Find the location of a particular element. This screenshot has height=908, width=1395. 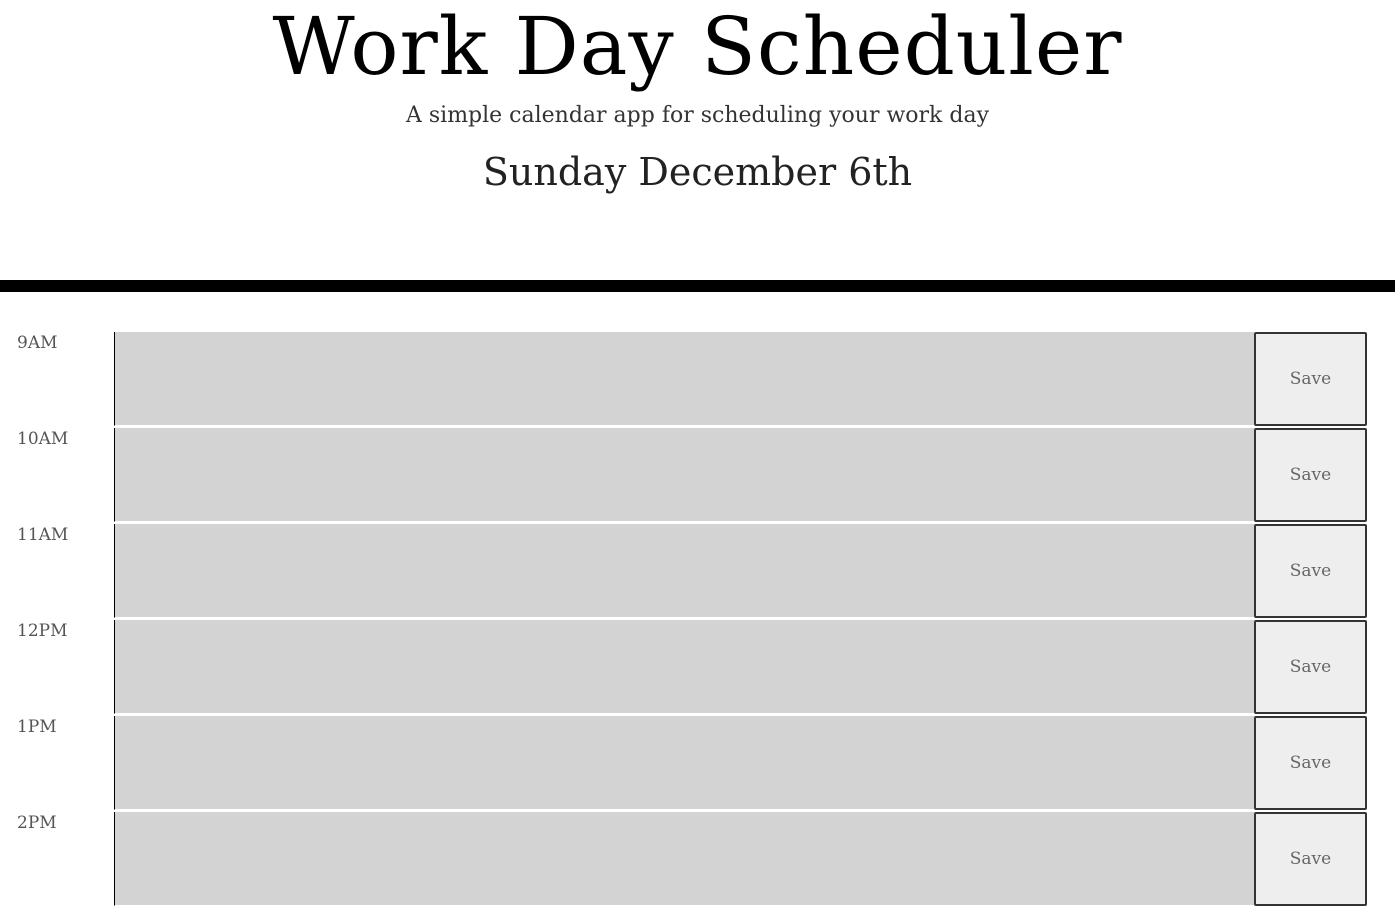

hour-label: 12PM is located at coordinates (42, 631).